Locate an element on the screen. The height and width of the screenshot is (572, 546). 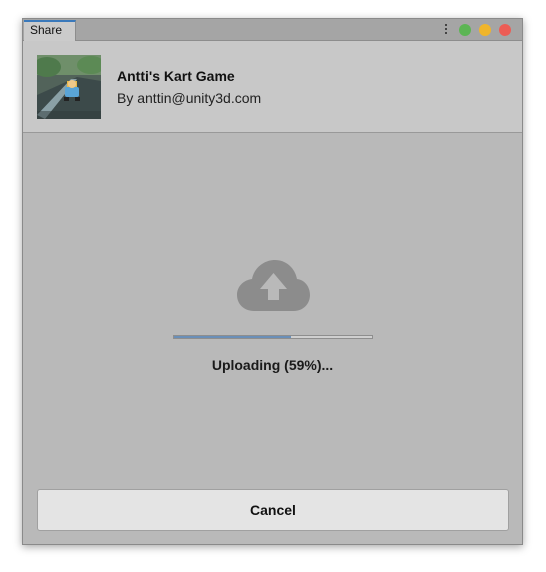
author-label: By anttin@unity3d.com is located at coordinates (189, 98).